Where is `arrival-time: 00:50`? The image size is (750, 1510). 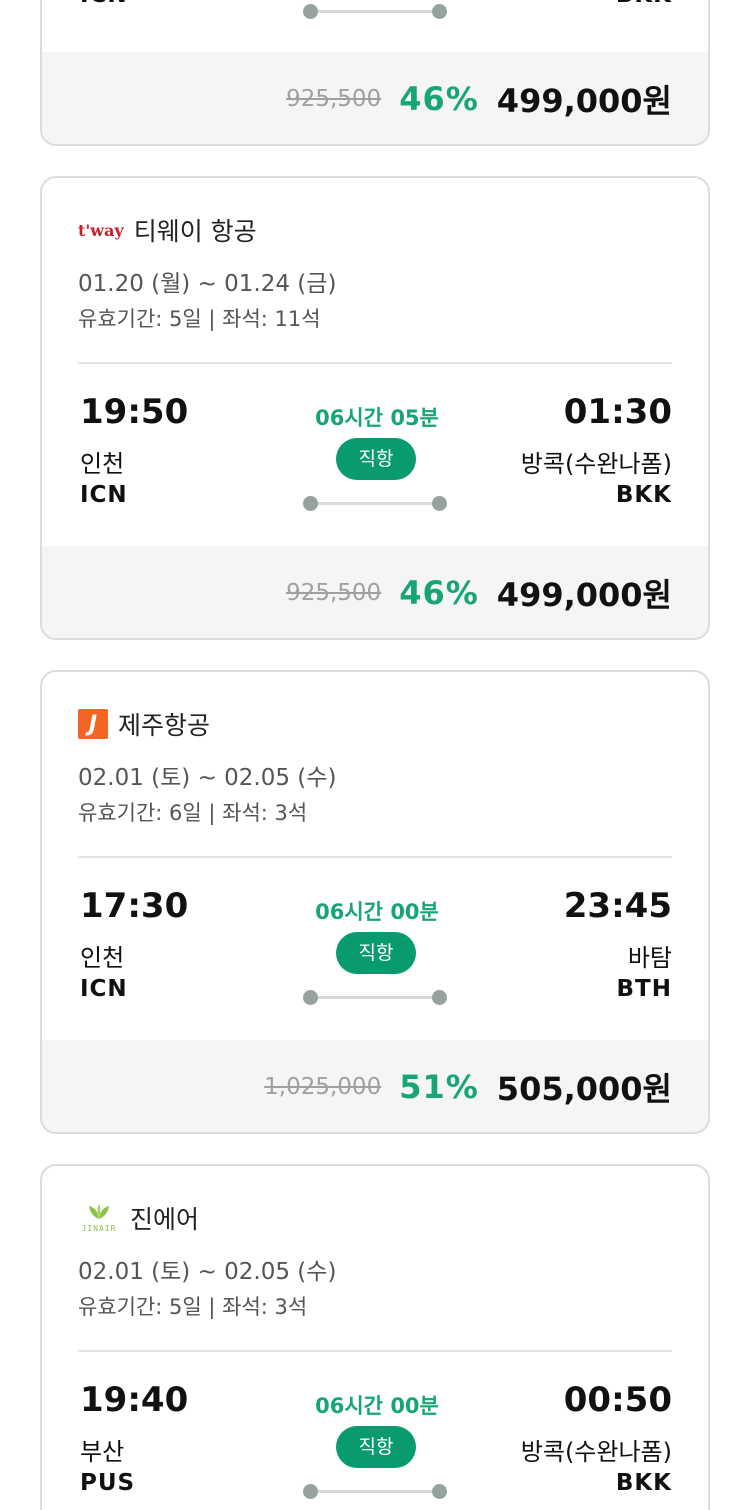 arrival-time: 00:50 is located at coordinates (617, 1400).